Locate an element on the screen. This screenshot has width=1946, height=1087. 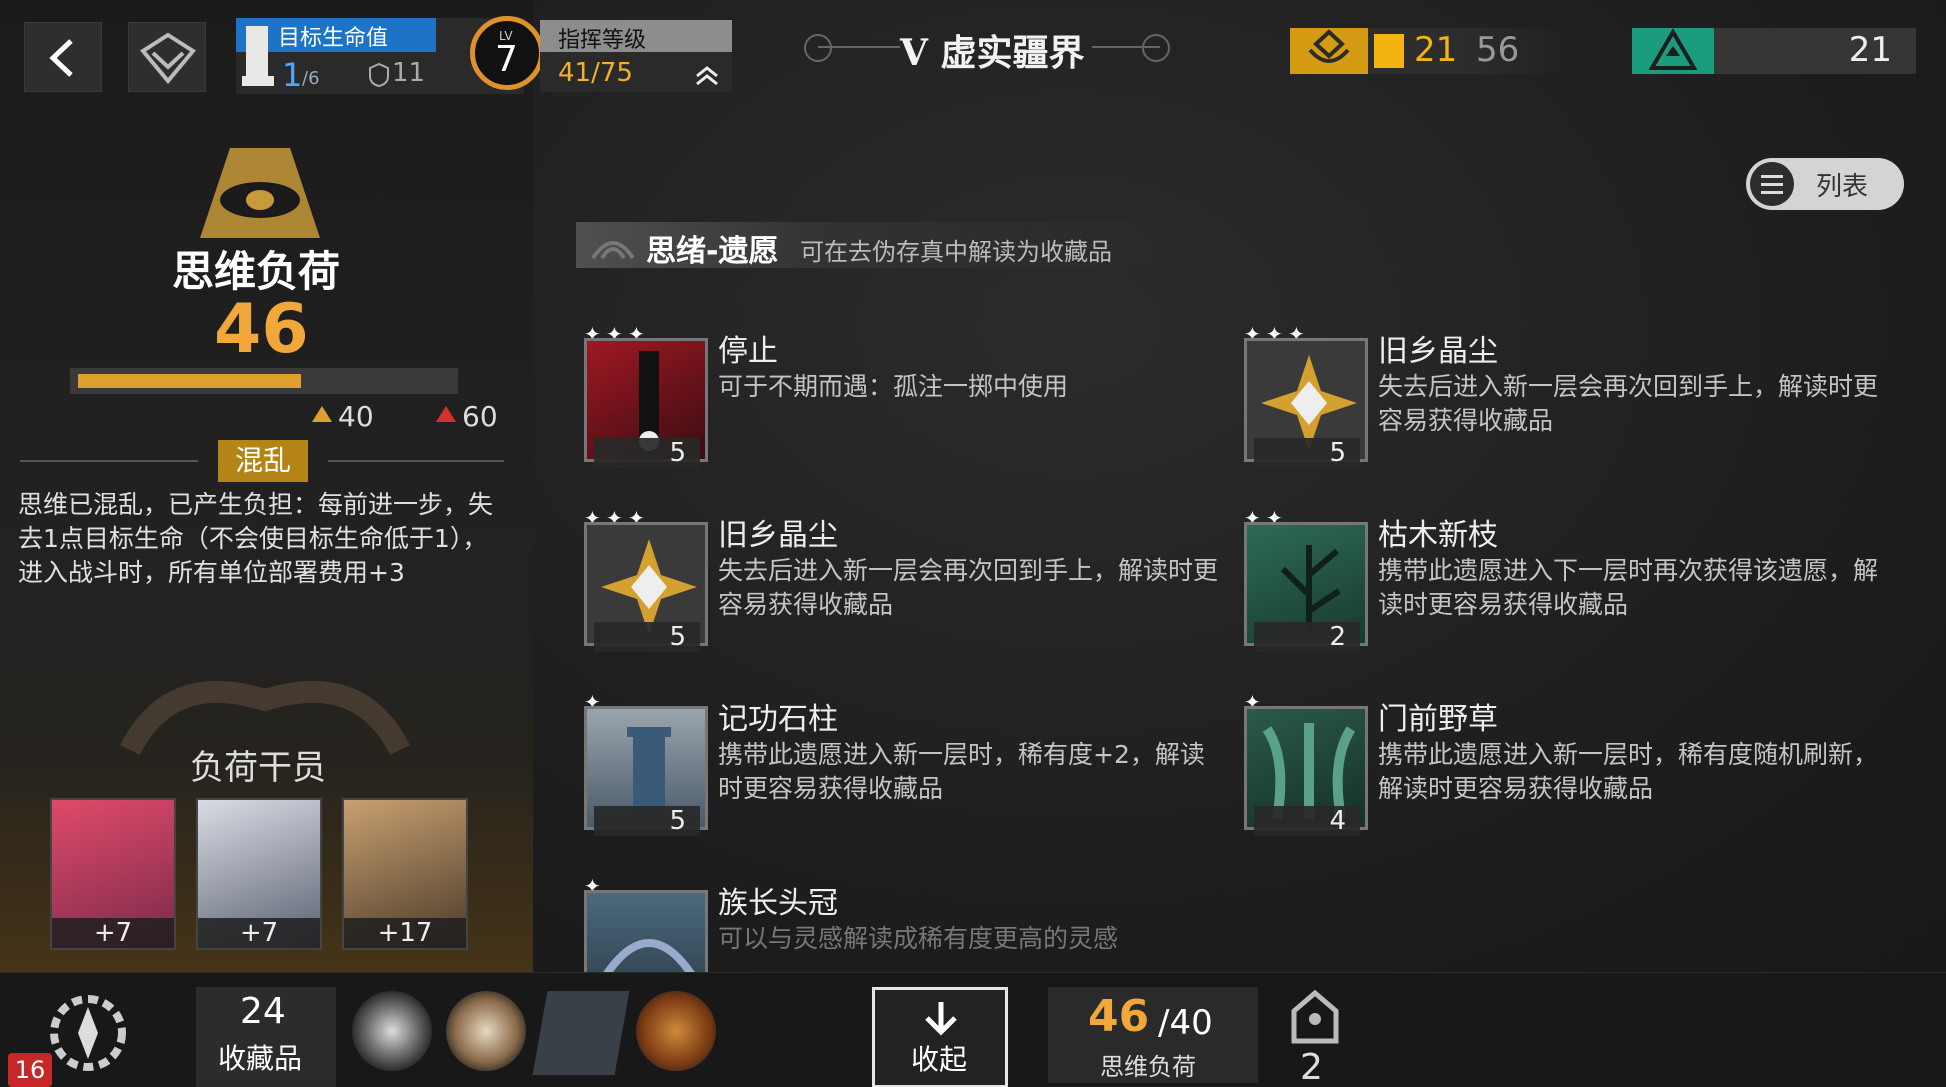
collapse-label: 收起 is located at coordinates (939, 1059).